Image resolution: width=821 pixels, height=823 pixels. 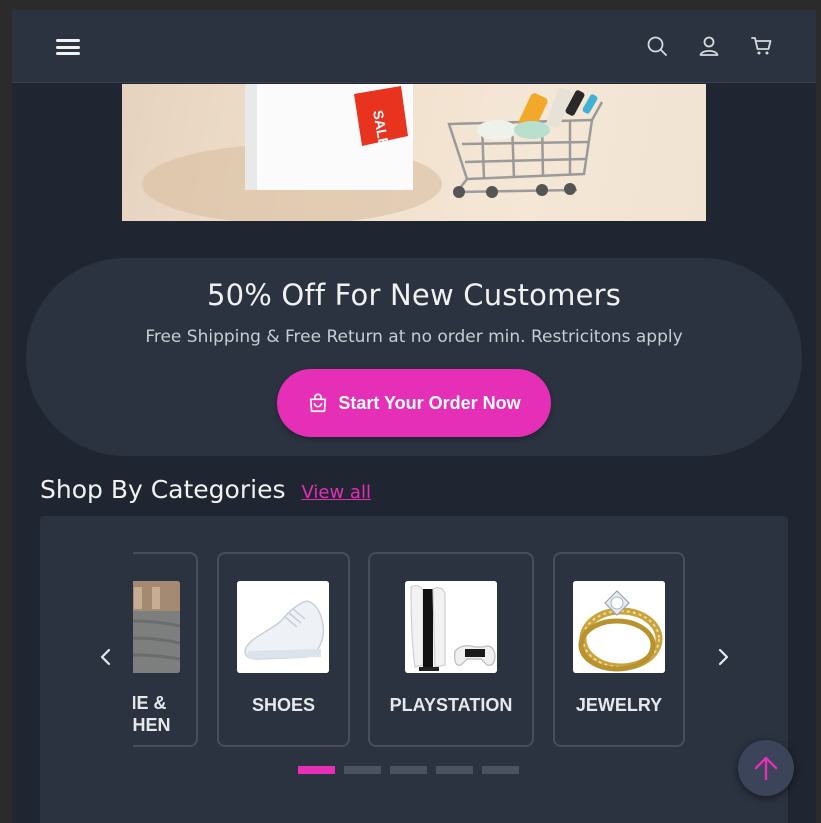 I want to click on view-all-link: View all, so click(x=335, y=492).